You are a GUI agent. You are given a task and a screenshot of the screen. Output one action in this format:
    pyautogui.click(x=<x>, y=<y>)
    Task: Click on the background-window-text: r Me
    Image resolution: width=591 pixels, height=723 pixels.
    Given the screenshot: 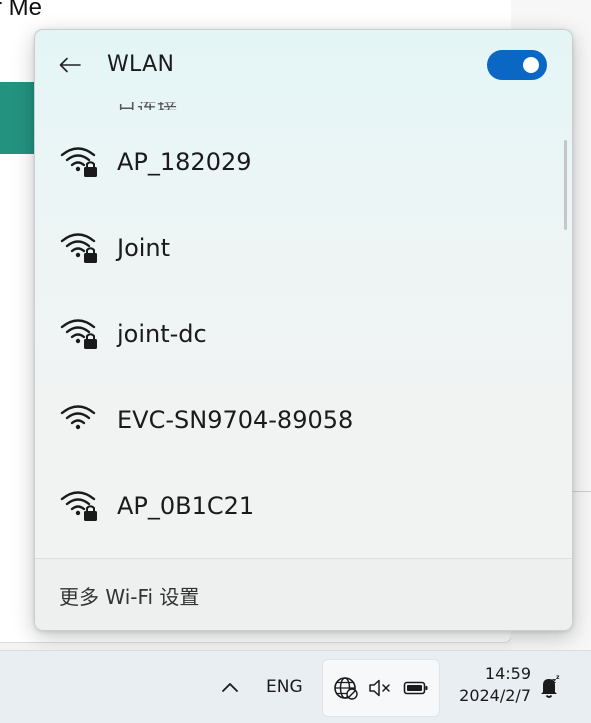 What is the action you would take?
    pyautogui.click(x=21, y=10)
    